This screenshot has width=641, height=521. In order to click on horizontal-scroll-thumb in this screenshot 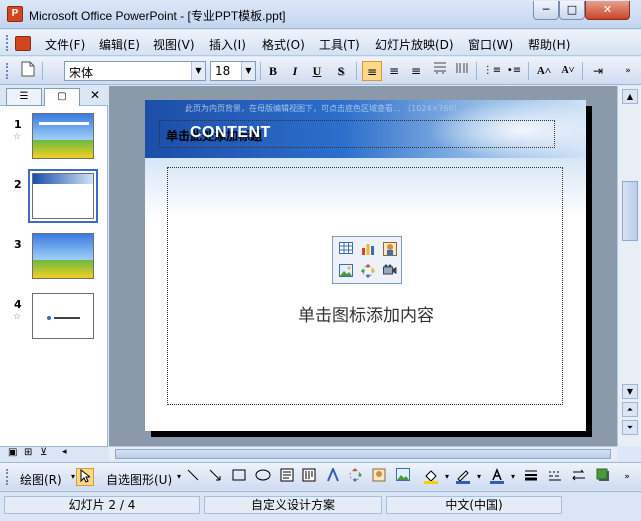, I will do `click(363, 454)`.